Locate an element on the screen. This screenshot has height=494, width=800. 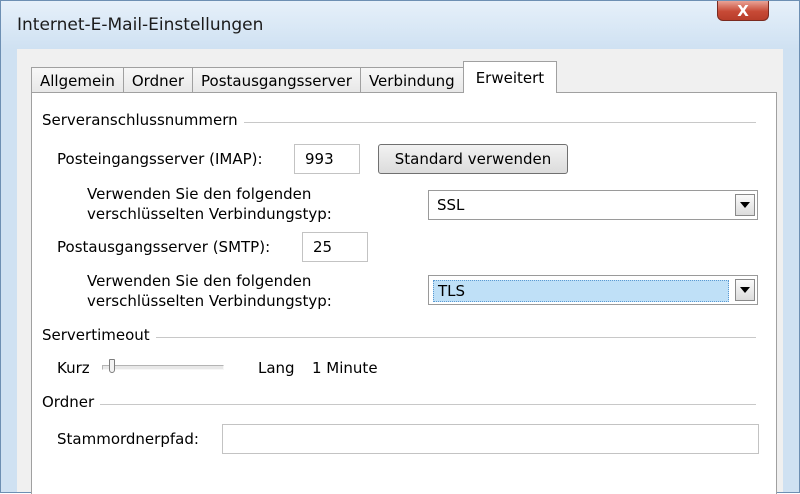
folders-group-title: Ordner is located at coordinates (71, 402).